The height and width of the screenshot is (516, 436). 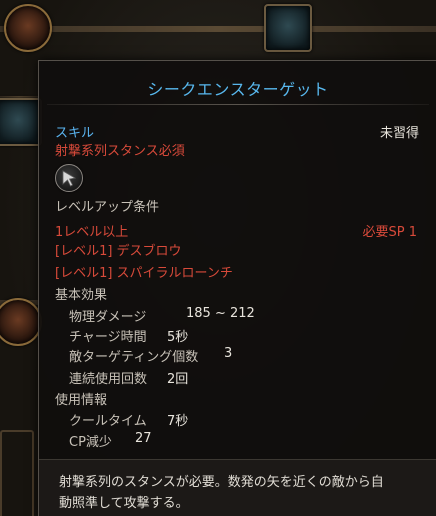 I want to click on title-divider, so click(x=238, y=104).